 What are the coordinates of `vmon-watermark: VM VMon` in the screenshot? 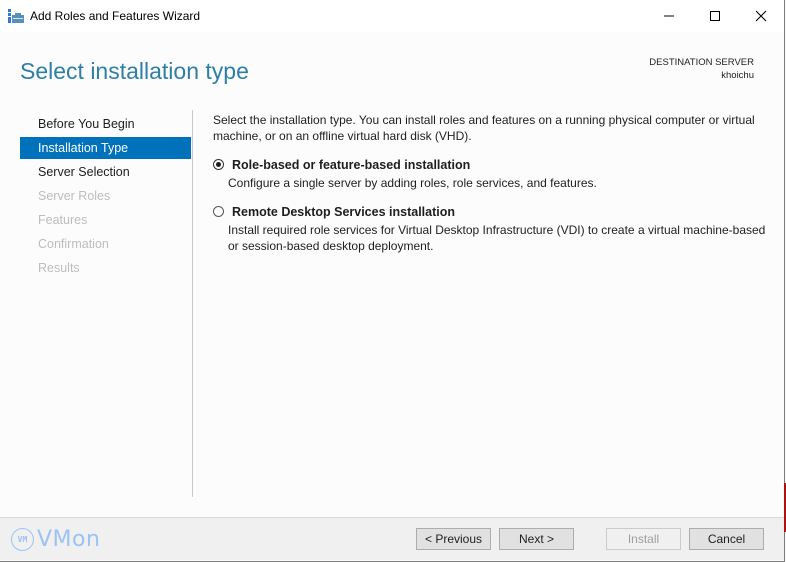 It's located at (55, 539).